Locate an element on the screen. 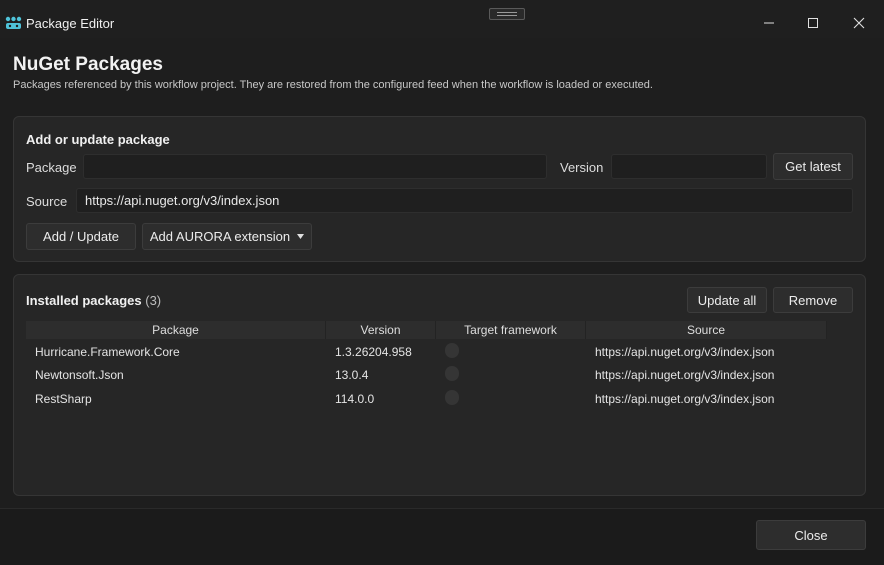 This screenshot has height=565, width=884. version-input is located at coordinates (689, 166).